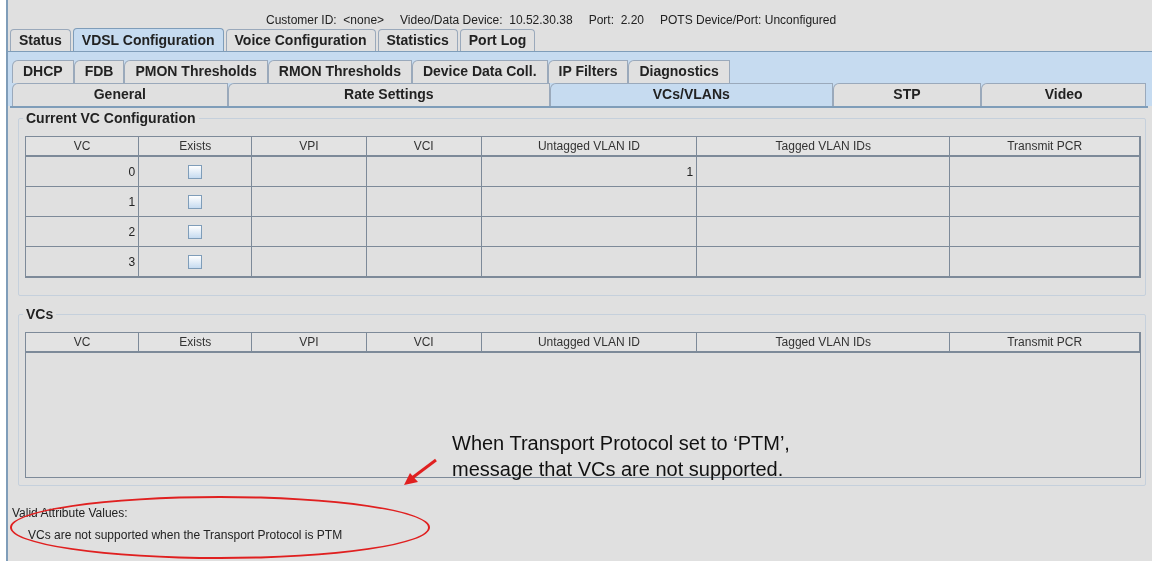 This screenshot has width=1156, height=561. What do you see at coordinates (83, 262) in the screenshot?
I see `table-cell: 3` at bounding box center [83, 262].